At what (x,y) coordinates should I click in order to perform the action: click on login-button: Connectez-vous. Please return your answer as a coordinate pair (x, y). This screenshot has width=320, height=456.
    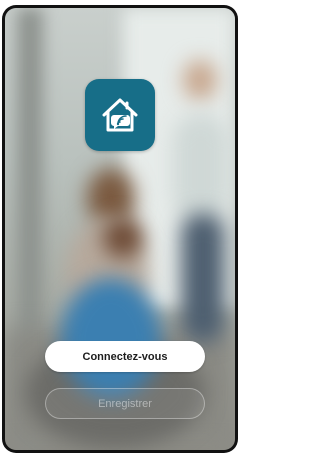
    Looking at the image, I should click on (125, 356).